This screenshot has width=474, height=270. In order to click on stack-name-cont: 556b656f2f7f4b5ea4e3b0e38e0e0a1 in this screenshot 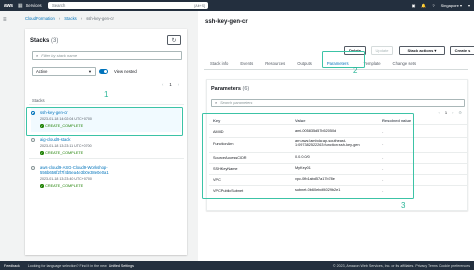, I will do `click(74, 172)`.